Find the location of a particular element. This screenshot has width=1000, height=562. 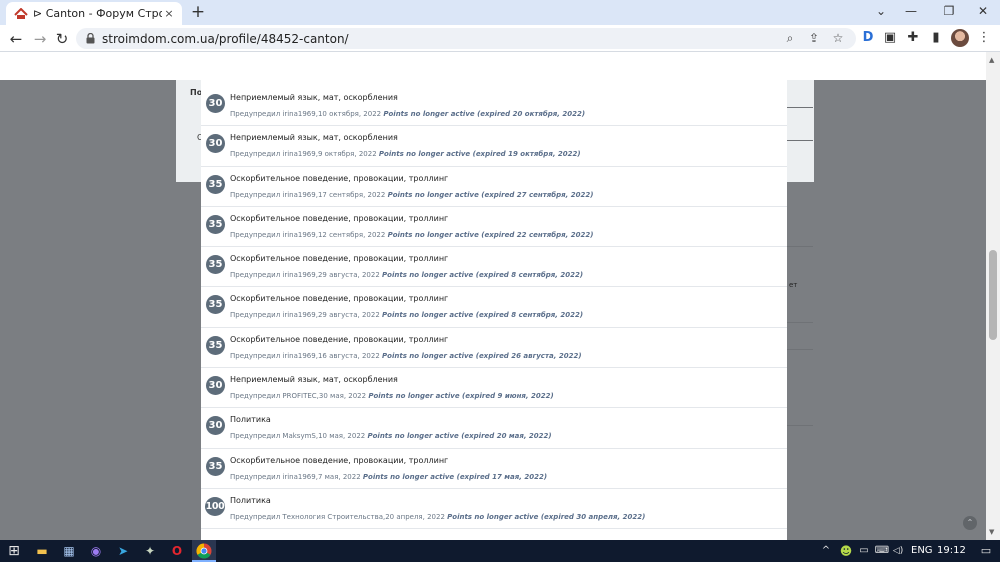

language-indicator: ENG is located at coordinates (922, 550).